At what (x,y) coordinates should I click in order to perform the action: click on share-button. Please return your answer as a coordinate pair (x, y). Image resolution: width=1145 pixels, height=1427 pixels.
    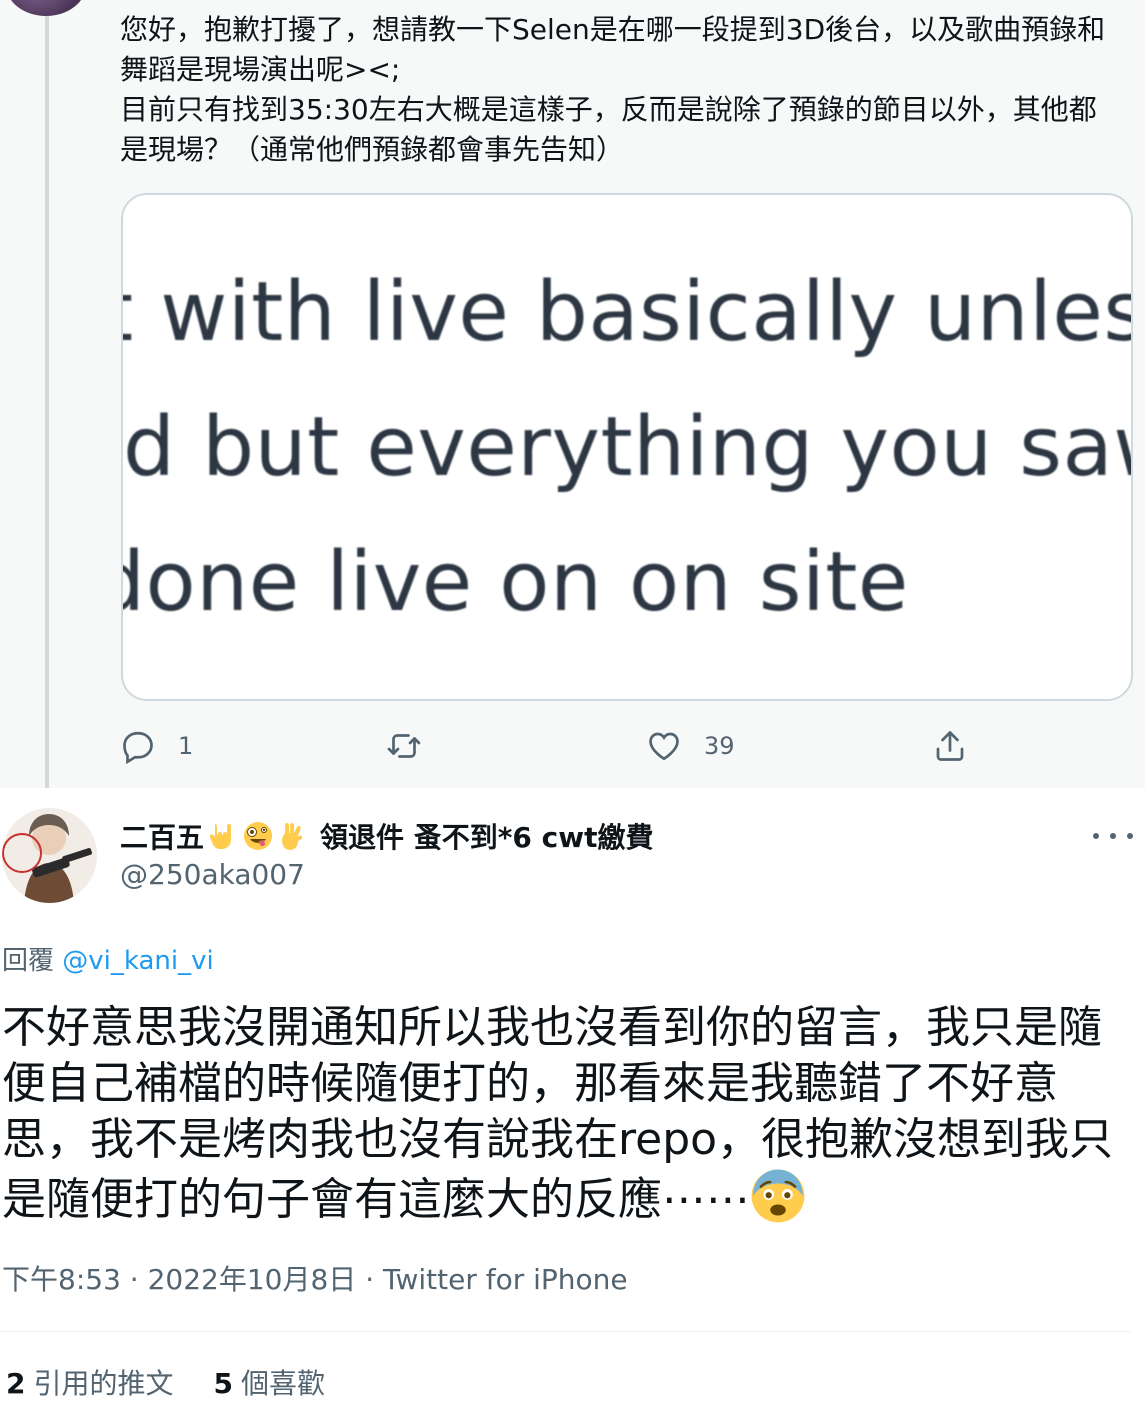
    Looking at the image, I should click on (950, 746).